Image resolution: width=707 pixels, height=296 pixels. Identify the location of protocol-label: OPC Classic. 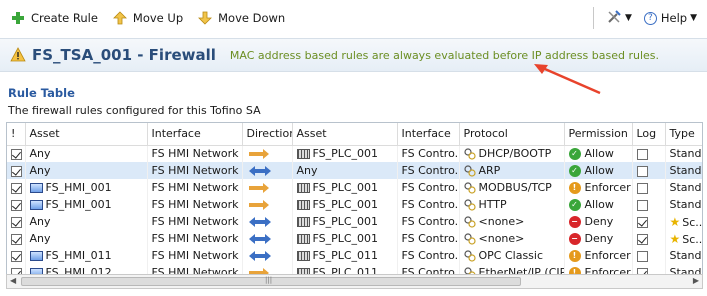
(511, 255).